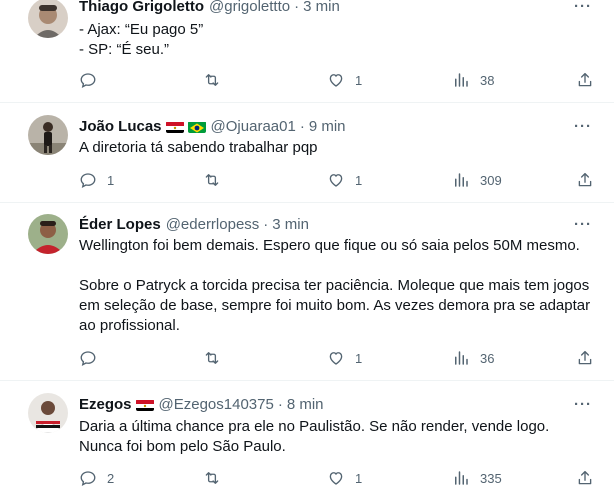 The height and width of the screenshot is (497, 614). I want to click on tweet-header: Thiago Grigoletto @grigolettto · 3 min, so click(209, 7).